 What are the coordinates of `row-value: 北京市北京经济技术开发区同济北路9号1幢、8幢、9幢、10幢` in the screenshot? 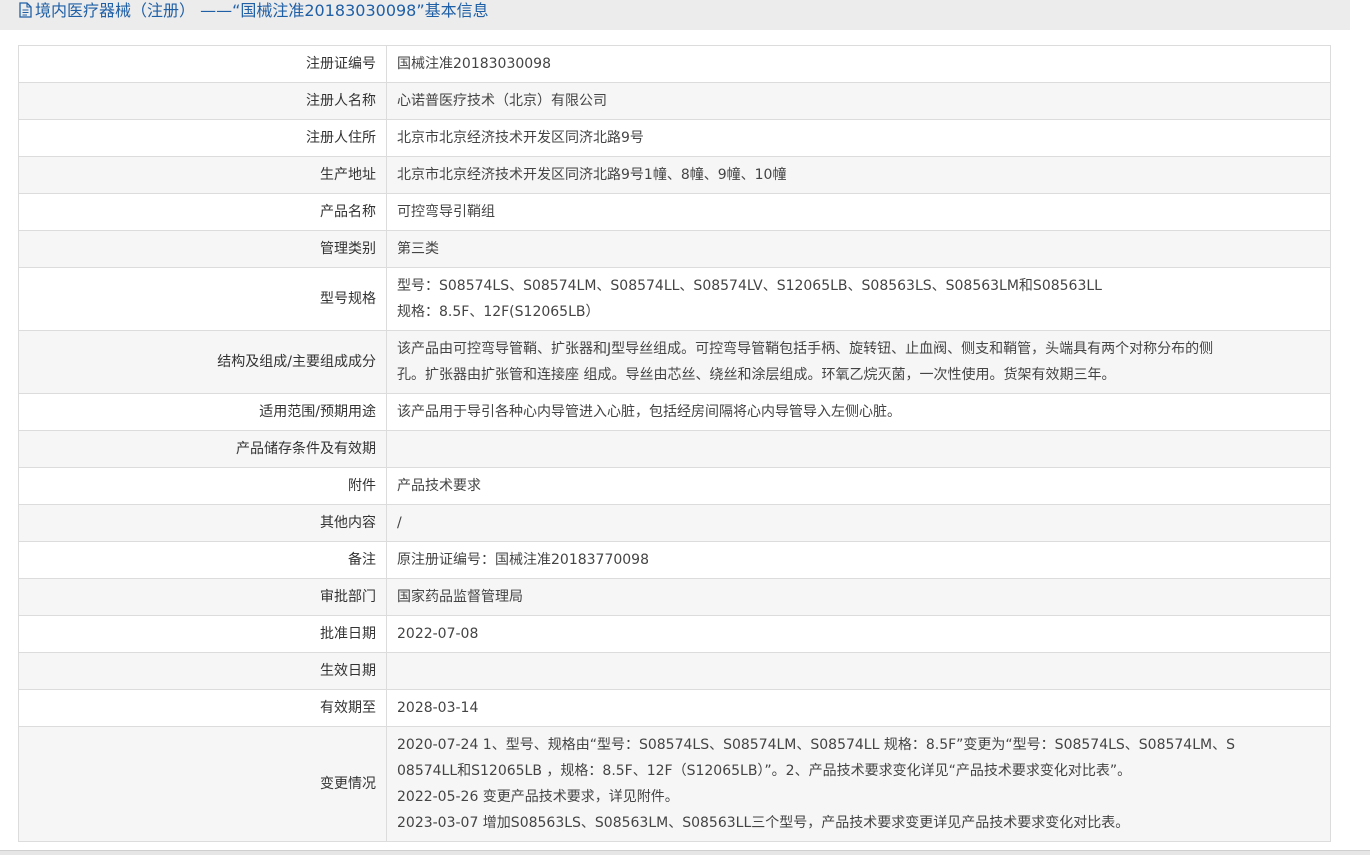 It's located at (858, 175).